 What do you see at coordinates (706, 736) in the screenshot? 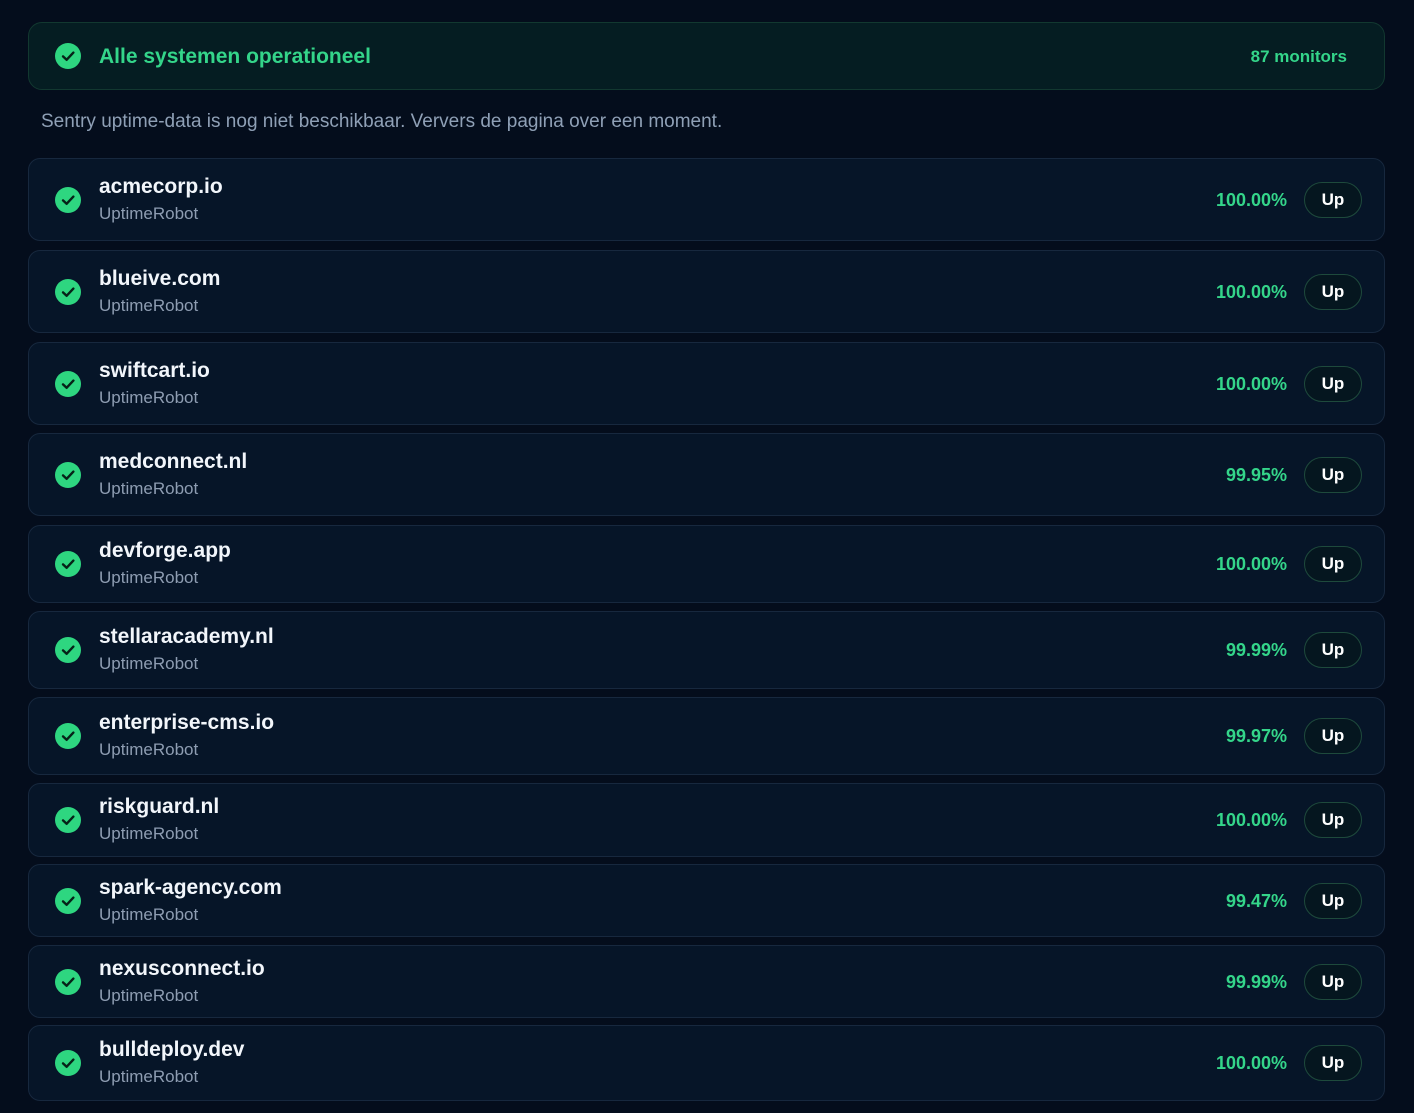
I see `monitor-row: enterprise-cms.io UptimeRobot 99.97% Up` at bounding box center [706, 736].